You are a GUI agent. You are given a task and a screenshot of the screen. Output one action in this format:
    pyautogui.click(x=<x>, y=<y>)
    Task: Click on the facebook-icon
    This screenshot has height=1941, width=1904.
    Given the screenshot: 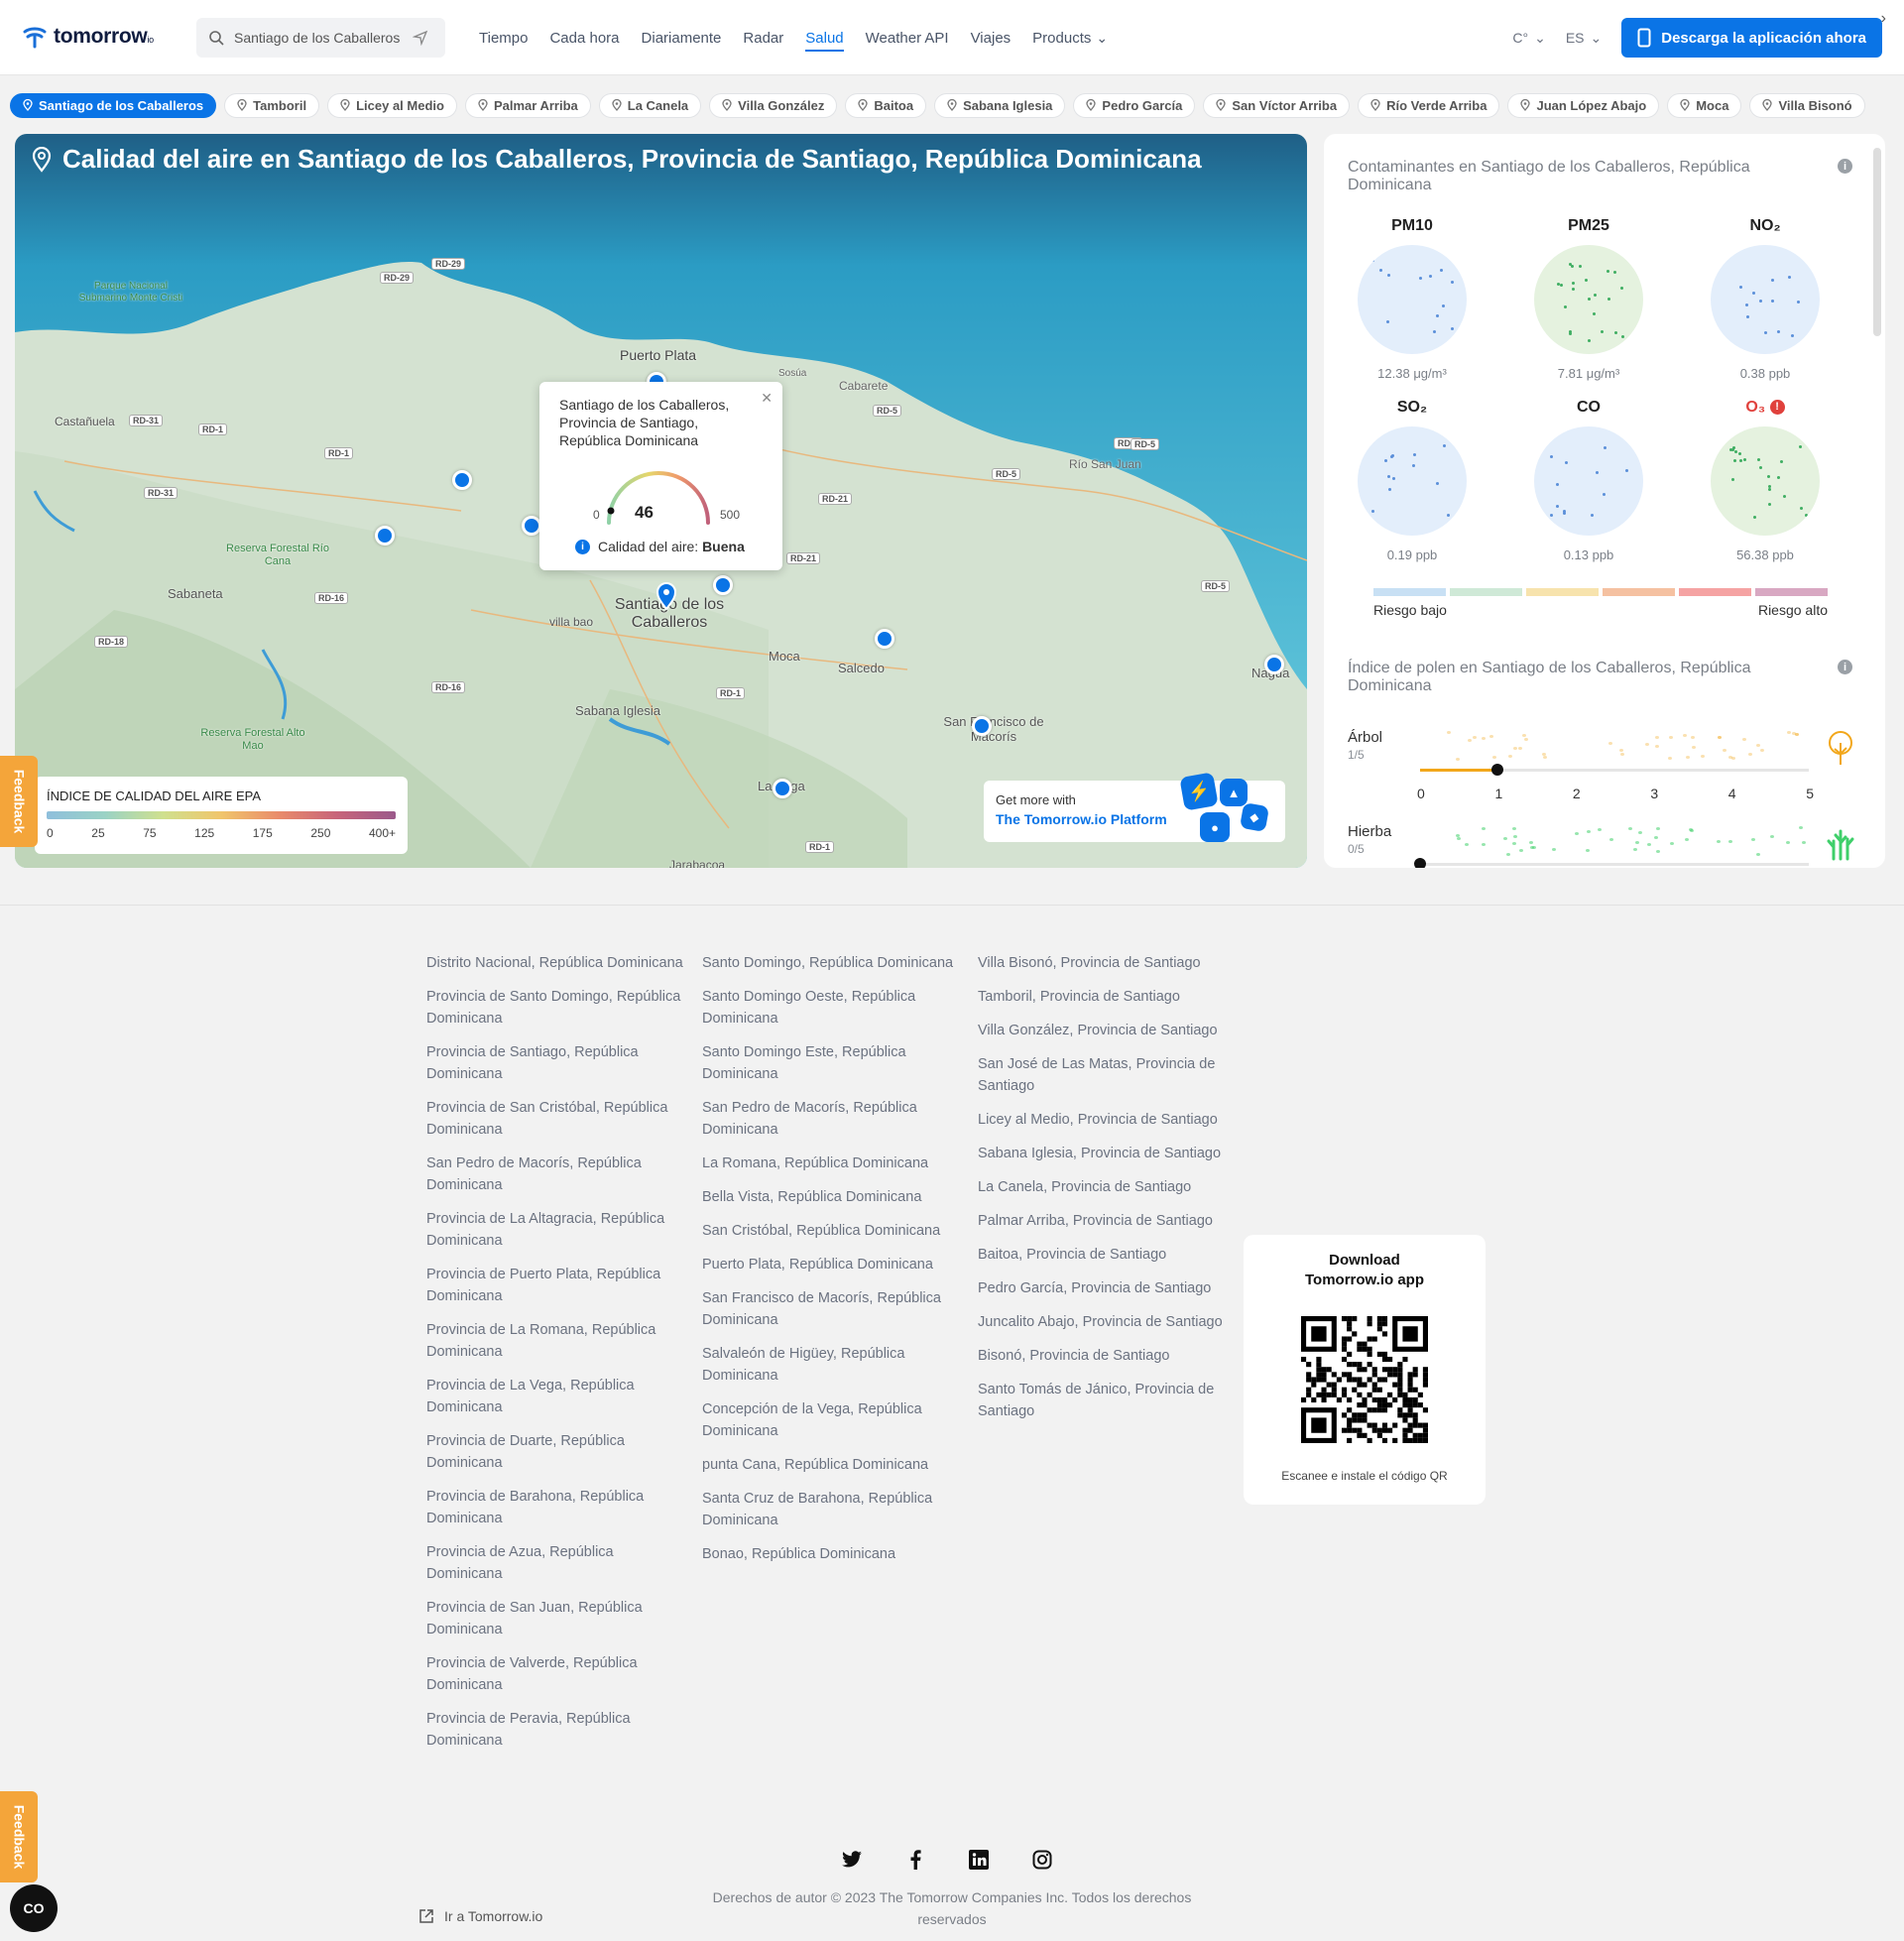 What is the action you would take?
    pyautogui.click(x=915, y=1860)
    